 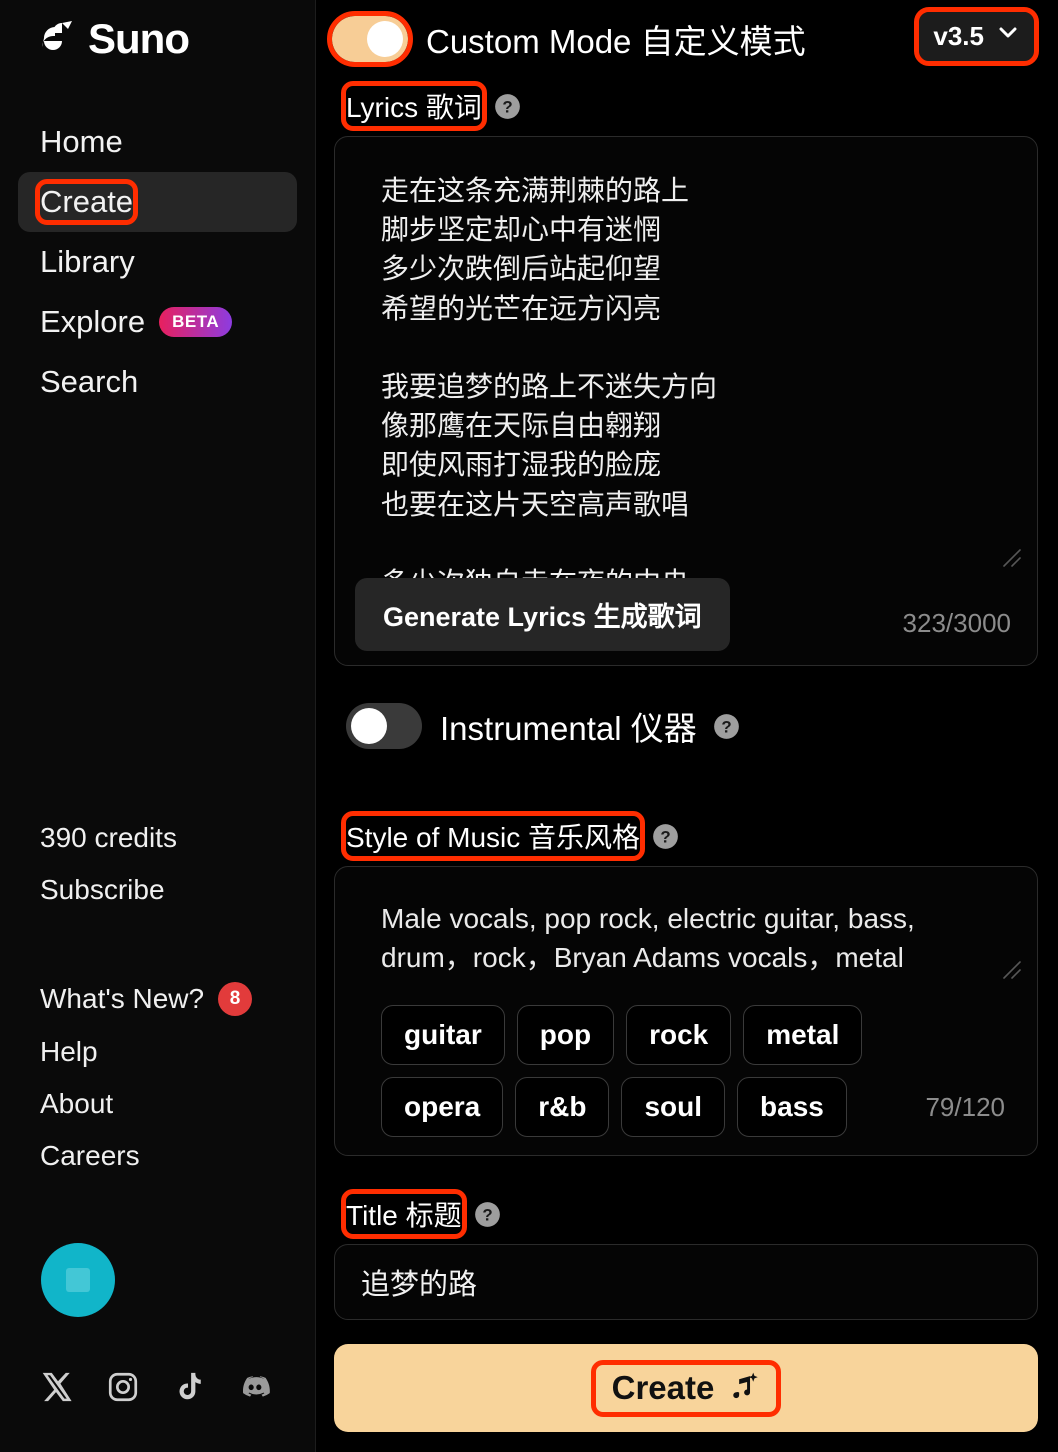 What do you see at coordinates (443, 1035) in the screenshot?
I see `style-tag: guitar` at bounding box center [443, 1035].